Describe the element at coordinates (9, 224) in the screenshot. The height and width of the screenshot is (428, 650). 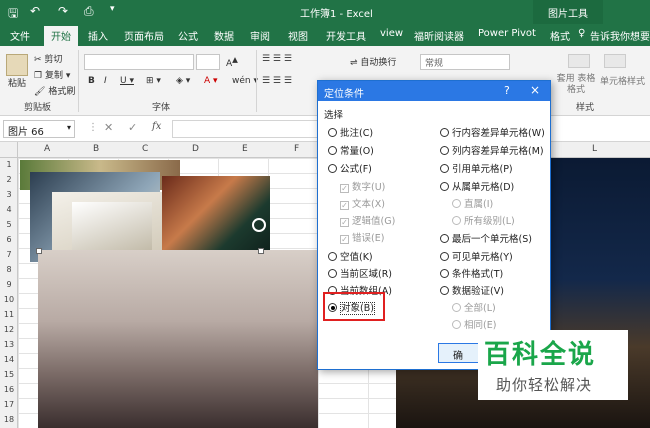
I see `row-header: 5` at that location.